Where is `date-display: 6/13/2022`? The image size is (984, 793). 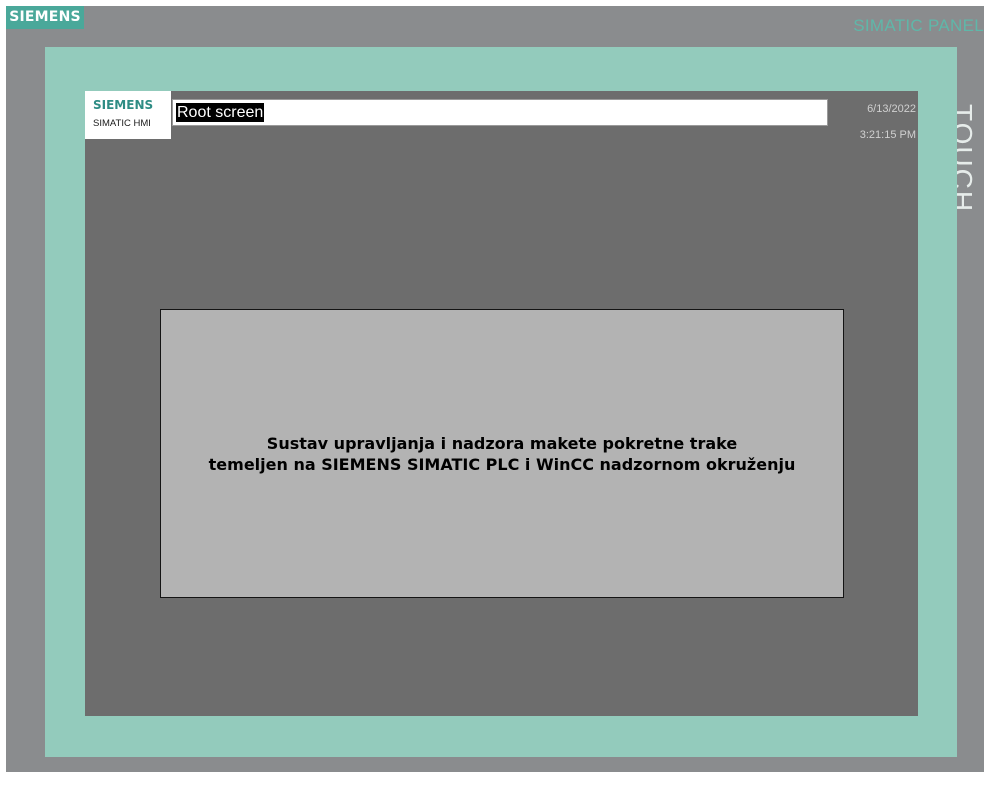
date-display: 6/13/2022 is located at coordinates (891, 109).